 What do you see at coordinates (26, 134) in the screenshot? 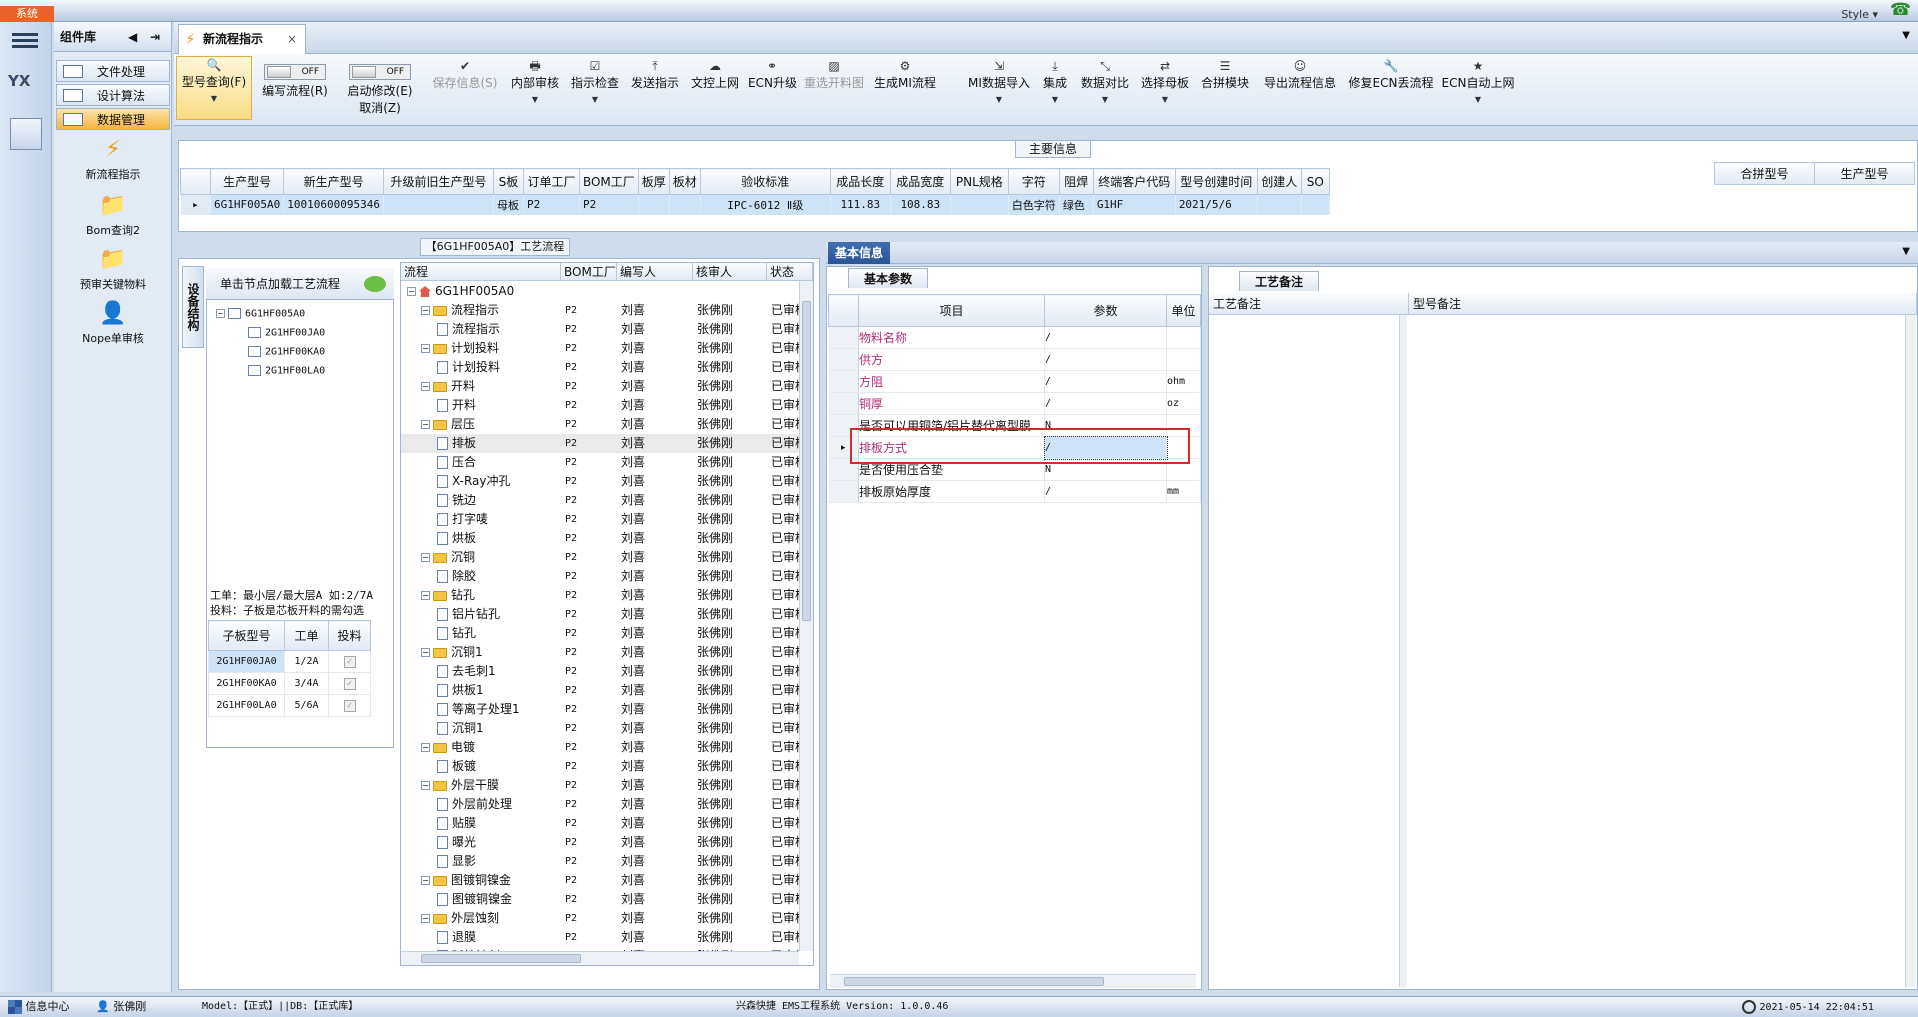
I see `calculator-icon` at bounding box center [26, 134].